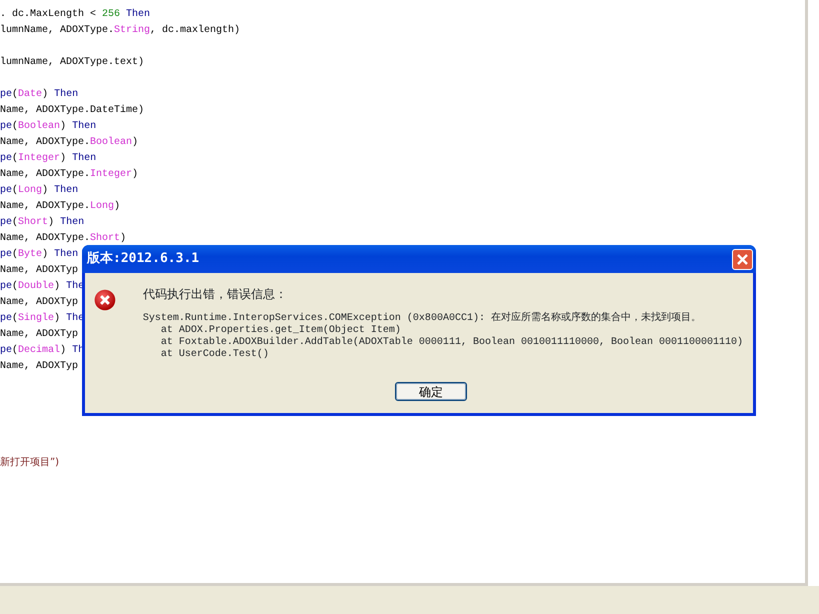  I want to click on code-line: Name, ADOXType.Long), so click(60, 206).